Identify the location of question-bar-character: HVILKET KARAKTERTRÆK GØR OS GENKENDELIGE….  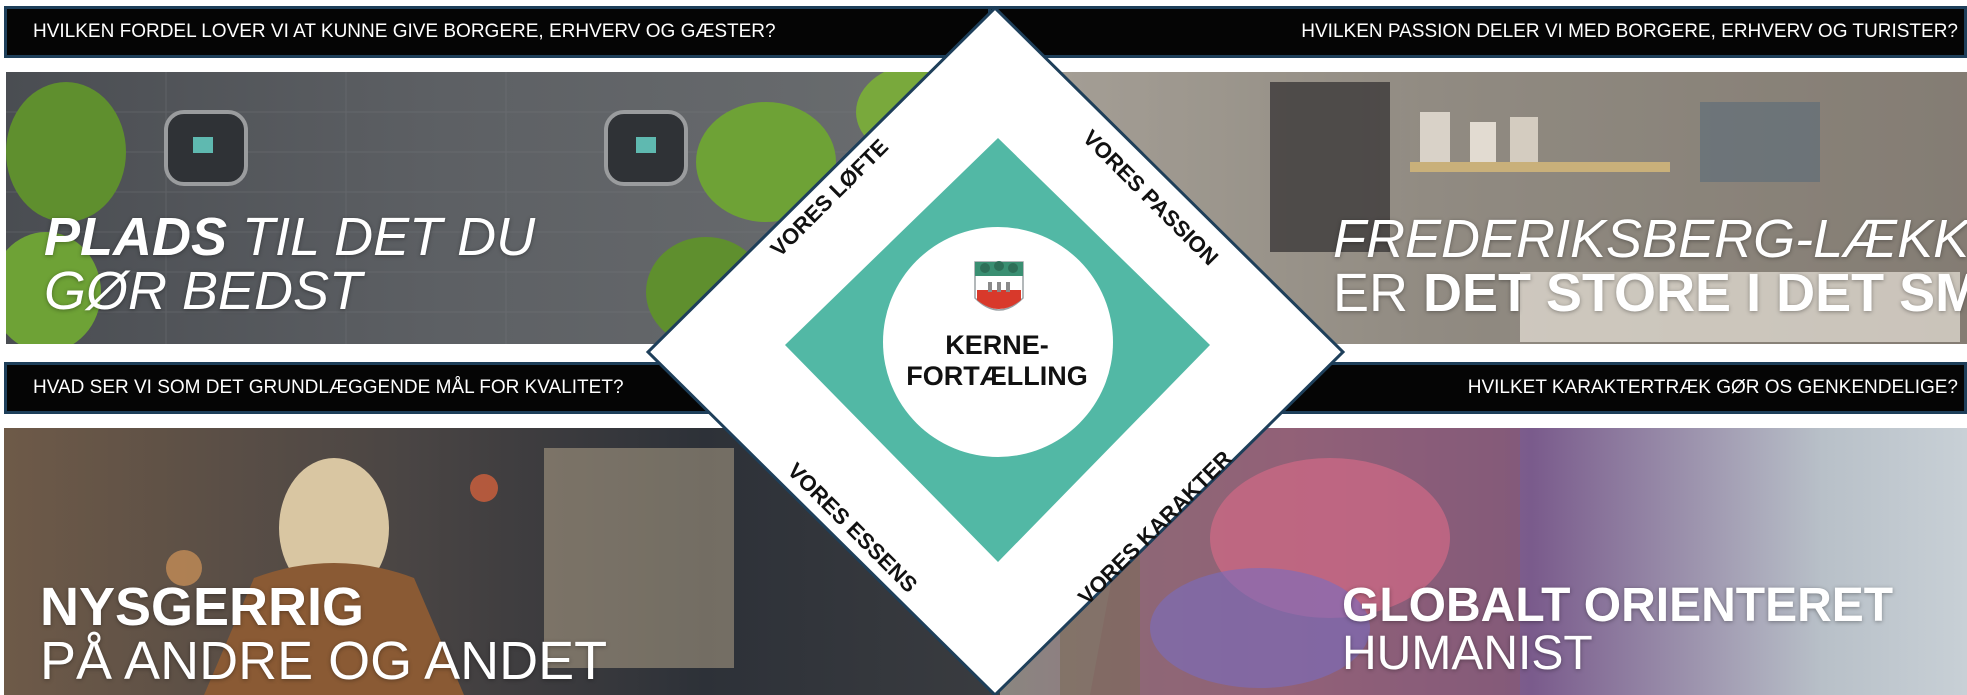
(1485, 388).